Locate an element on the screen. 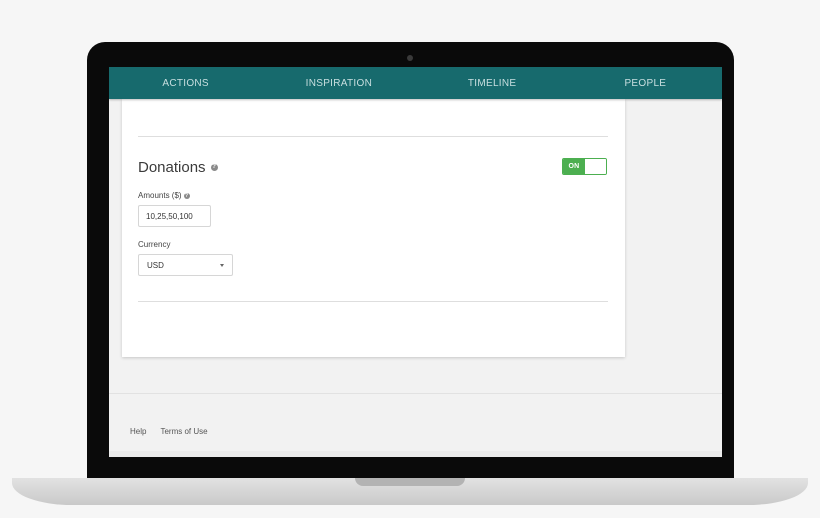 This screenshot has width=820, height=518. currency-select: USD is located at coordinates (185, 265).